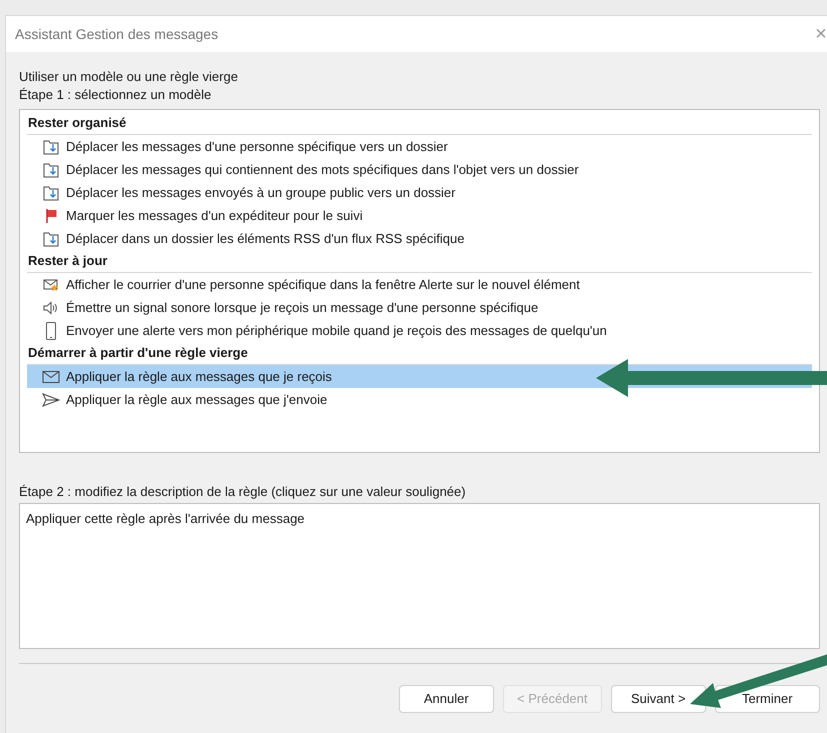 The height and width of the screenshot is (733, 827). What do you see at coordinates (419, 215) in the screenshot?
I see `template-item: Marquer les messages d'un expéditeur pour le suivi` at bounding box center [419, 215].